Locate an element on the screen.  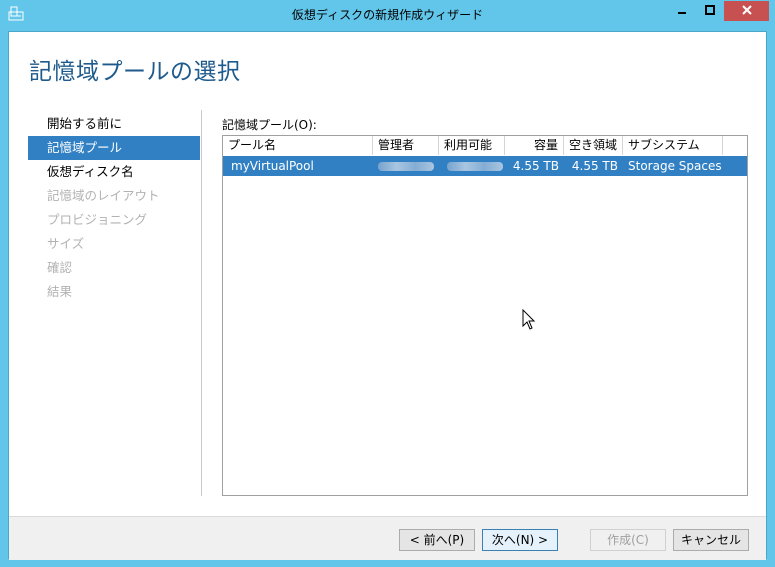
nav-item-confirmation: 確認 is located at coordinates (60, 267).